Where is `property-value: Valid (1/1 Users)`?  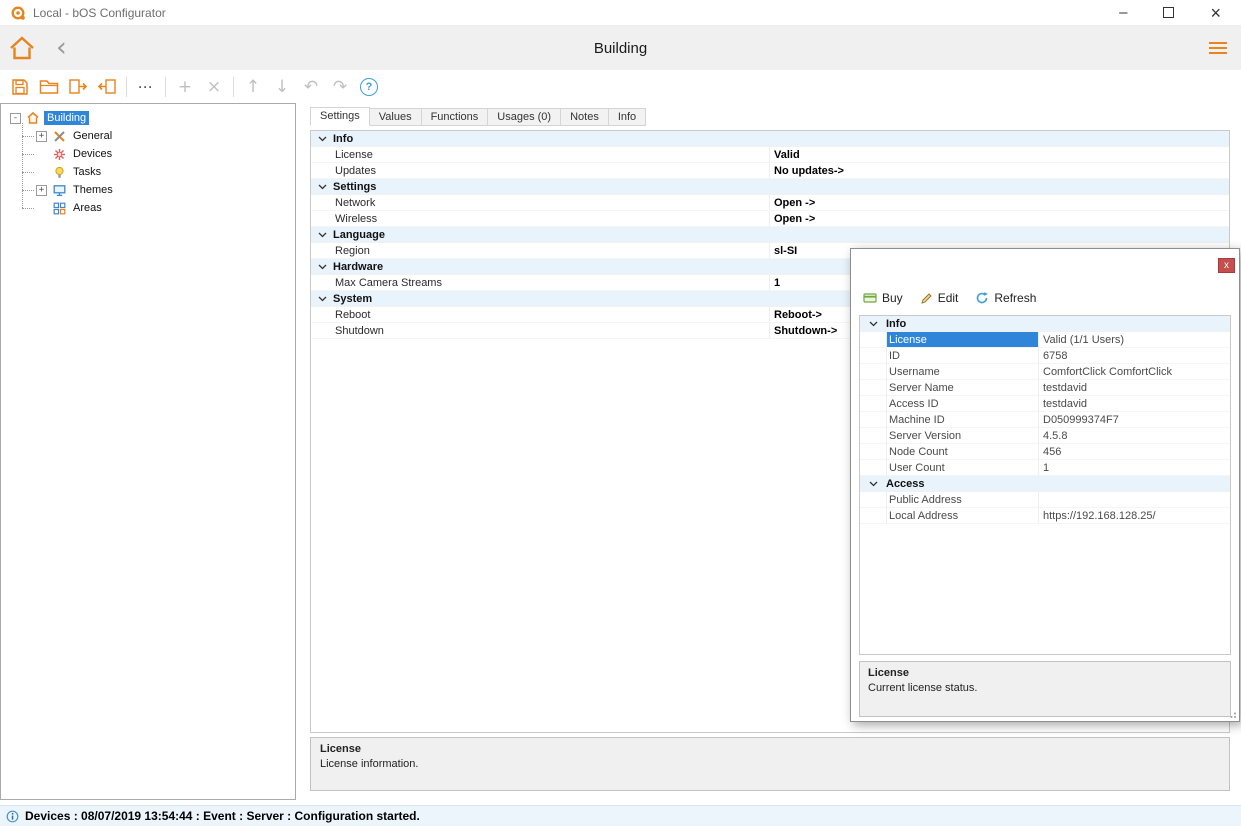 property-value: Valid (1/1 Users) is located at coordinates (1134, 339).